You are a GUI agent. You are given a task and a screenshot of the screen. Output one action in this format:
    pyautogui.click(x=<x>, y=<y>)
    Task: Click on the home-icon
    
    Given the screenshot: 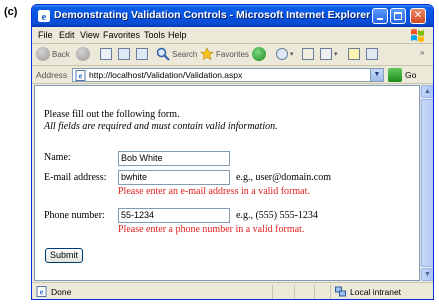 What is the action you would take?
    pyautogui.click(x=142, y=54)
    